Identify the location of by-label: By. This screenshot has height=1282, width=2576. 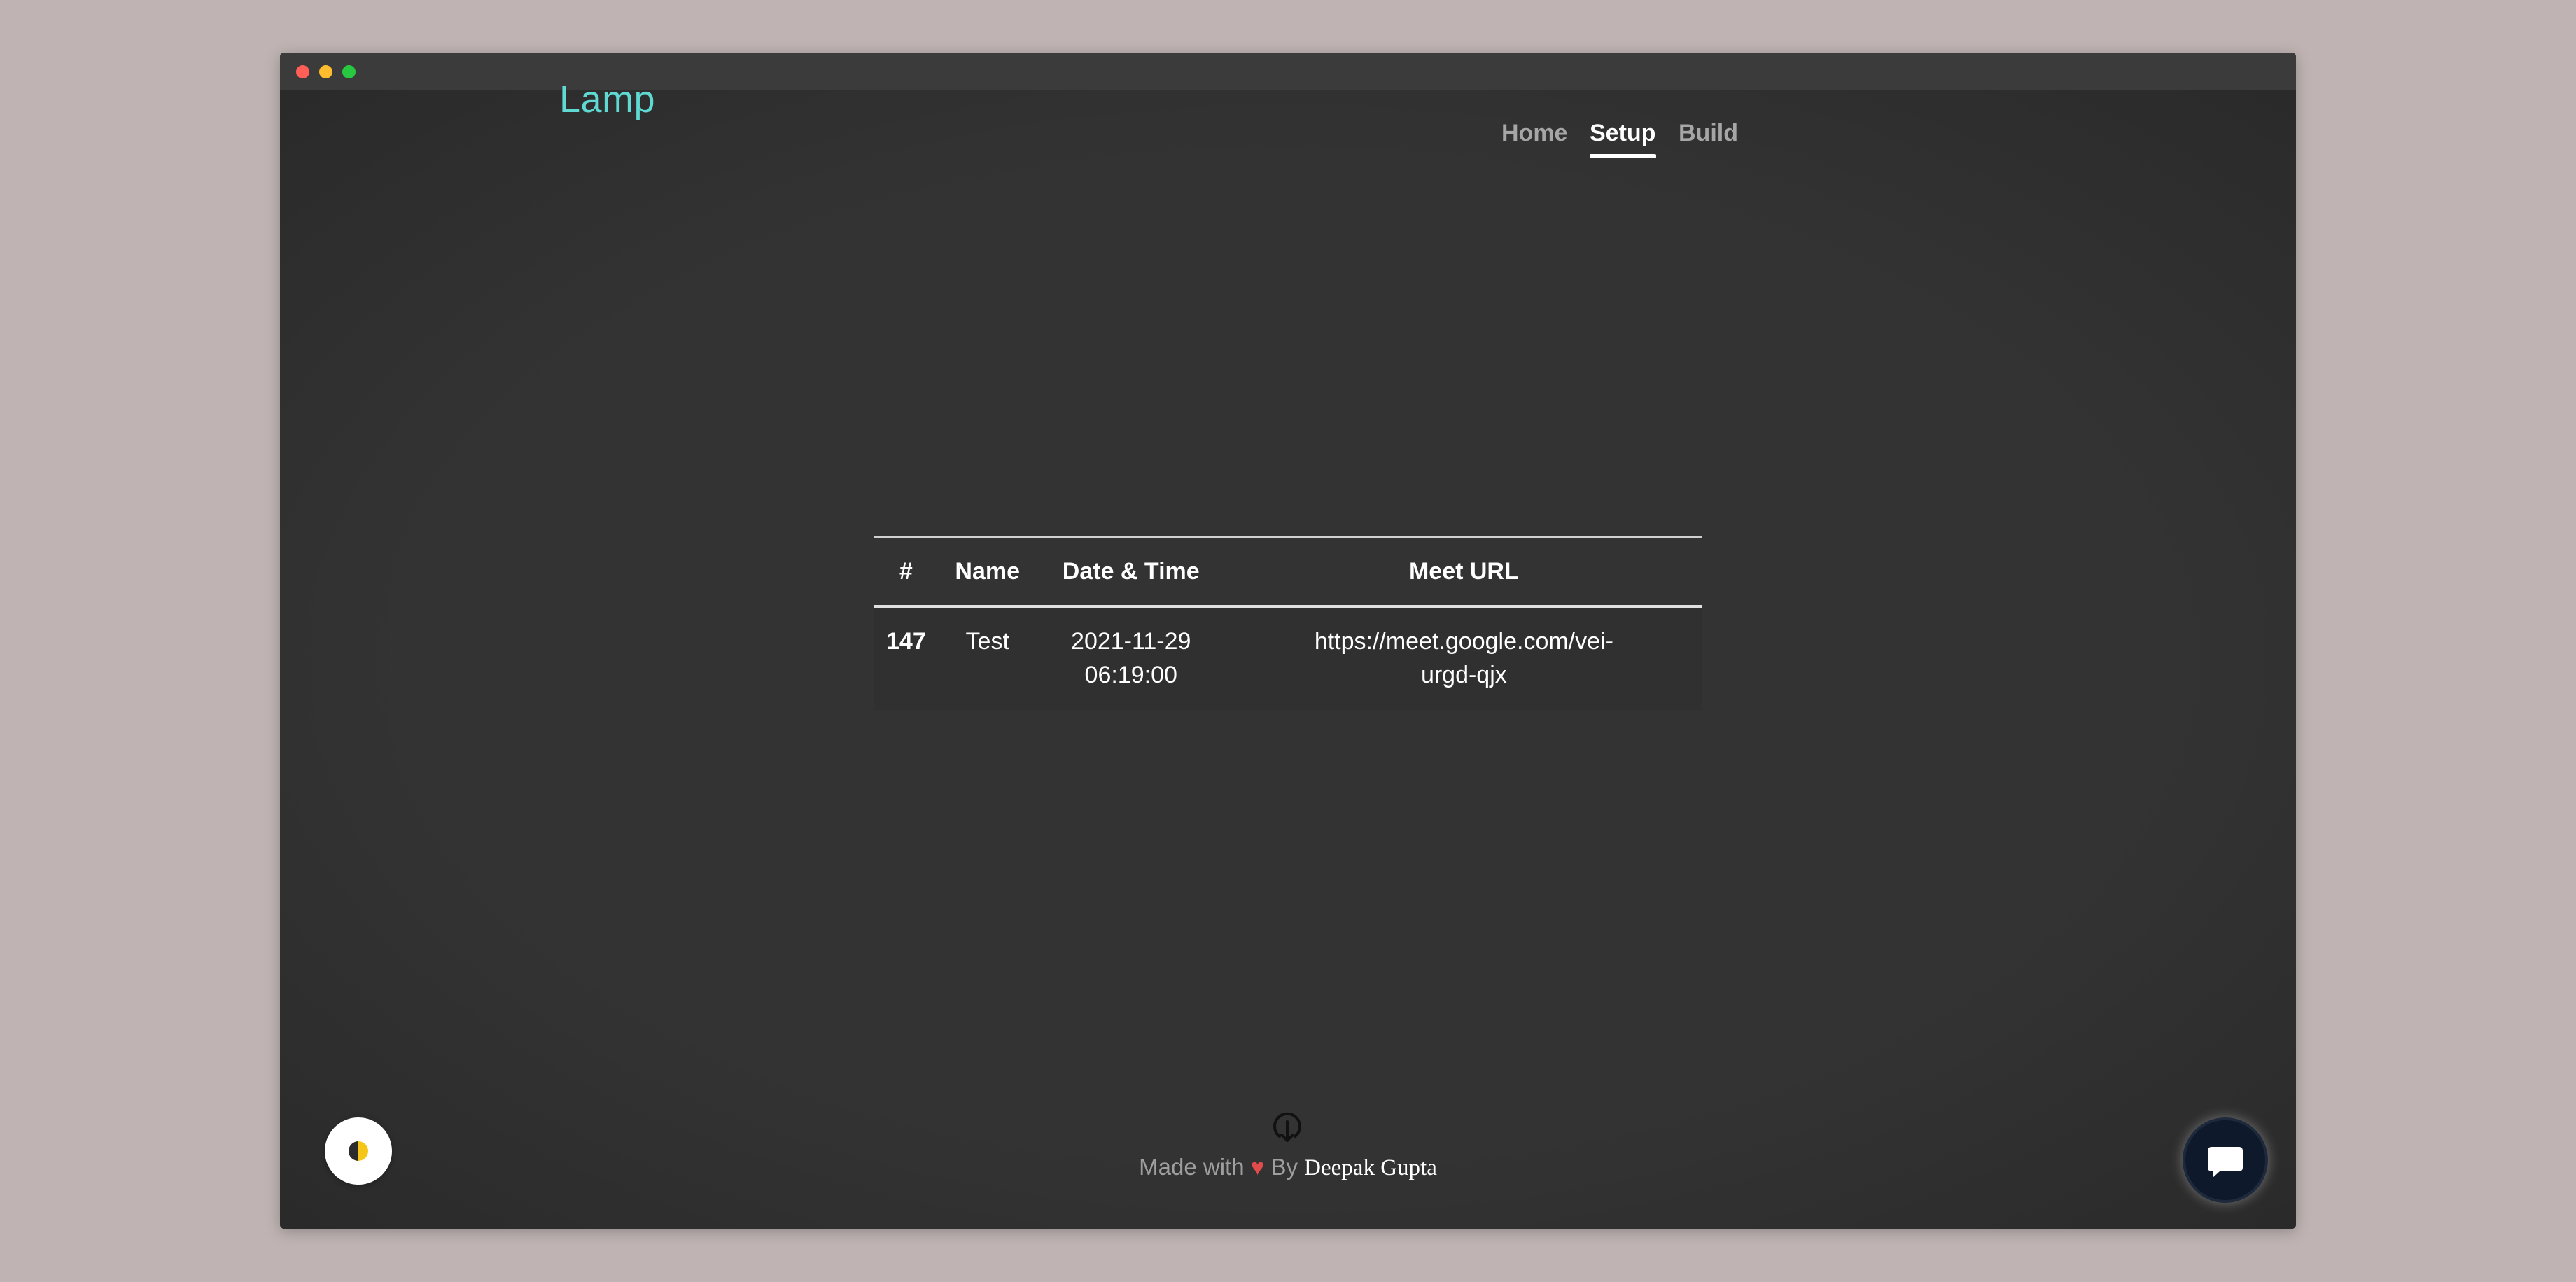
(1284, 1167).